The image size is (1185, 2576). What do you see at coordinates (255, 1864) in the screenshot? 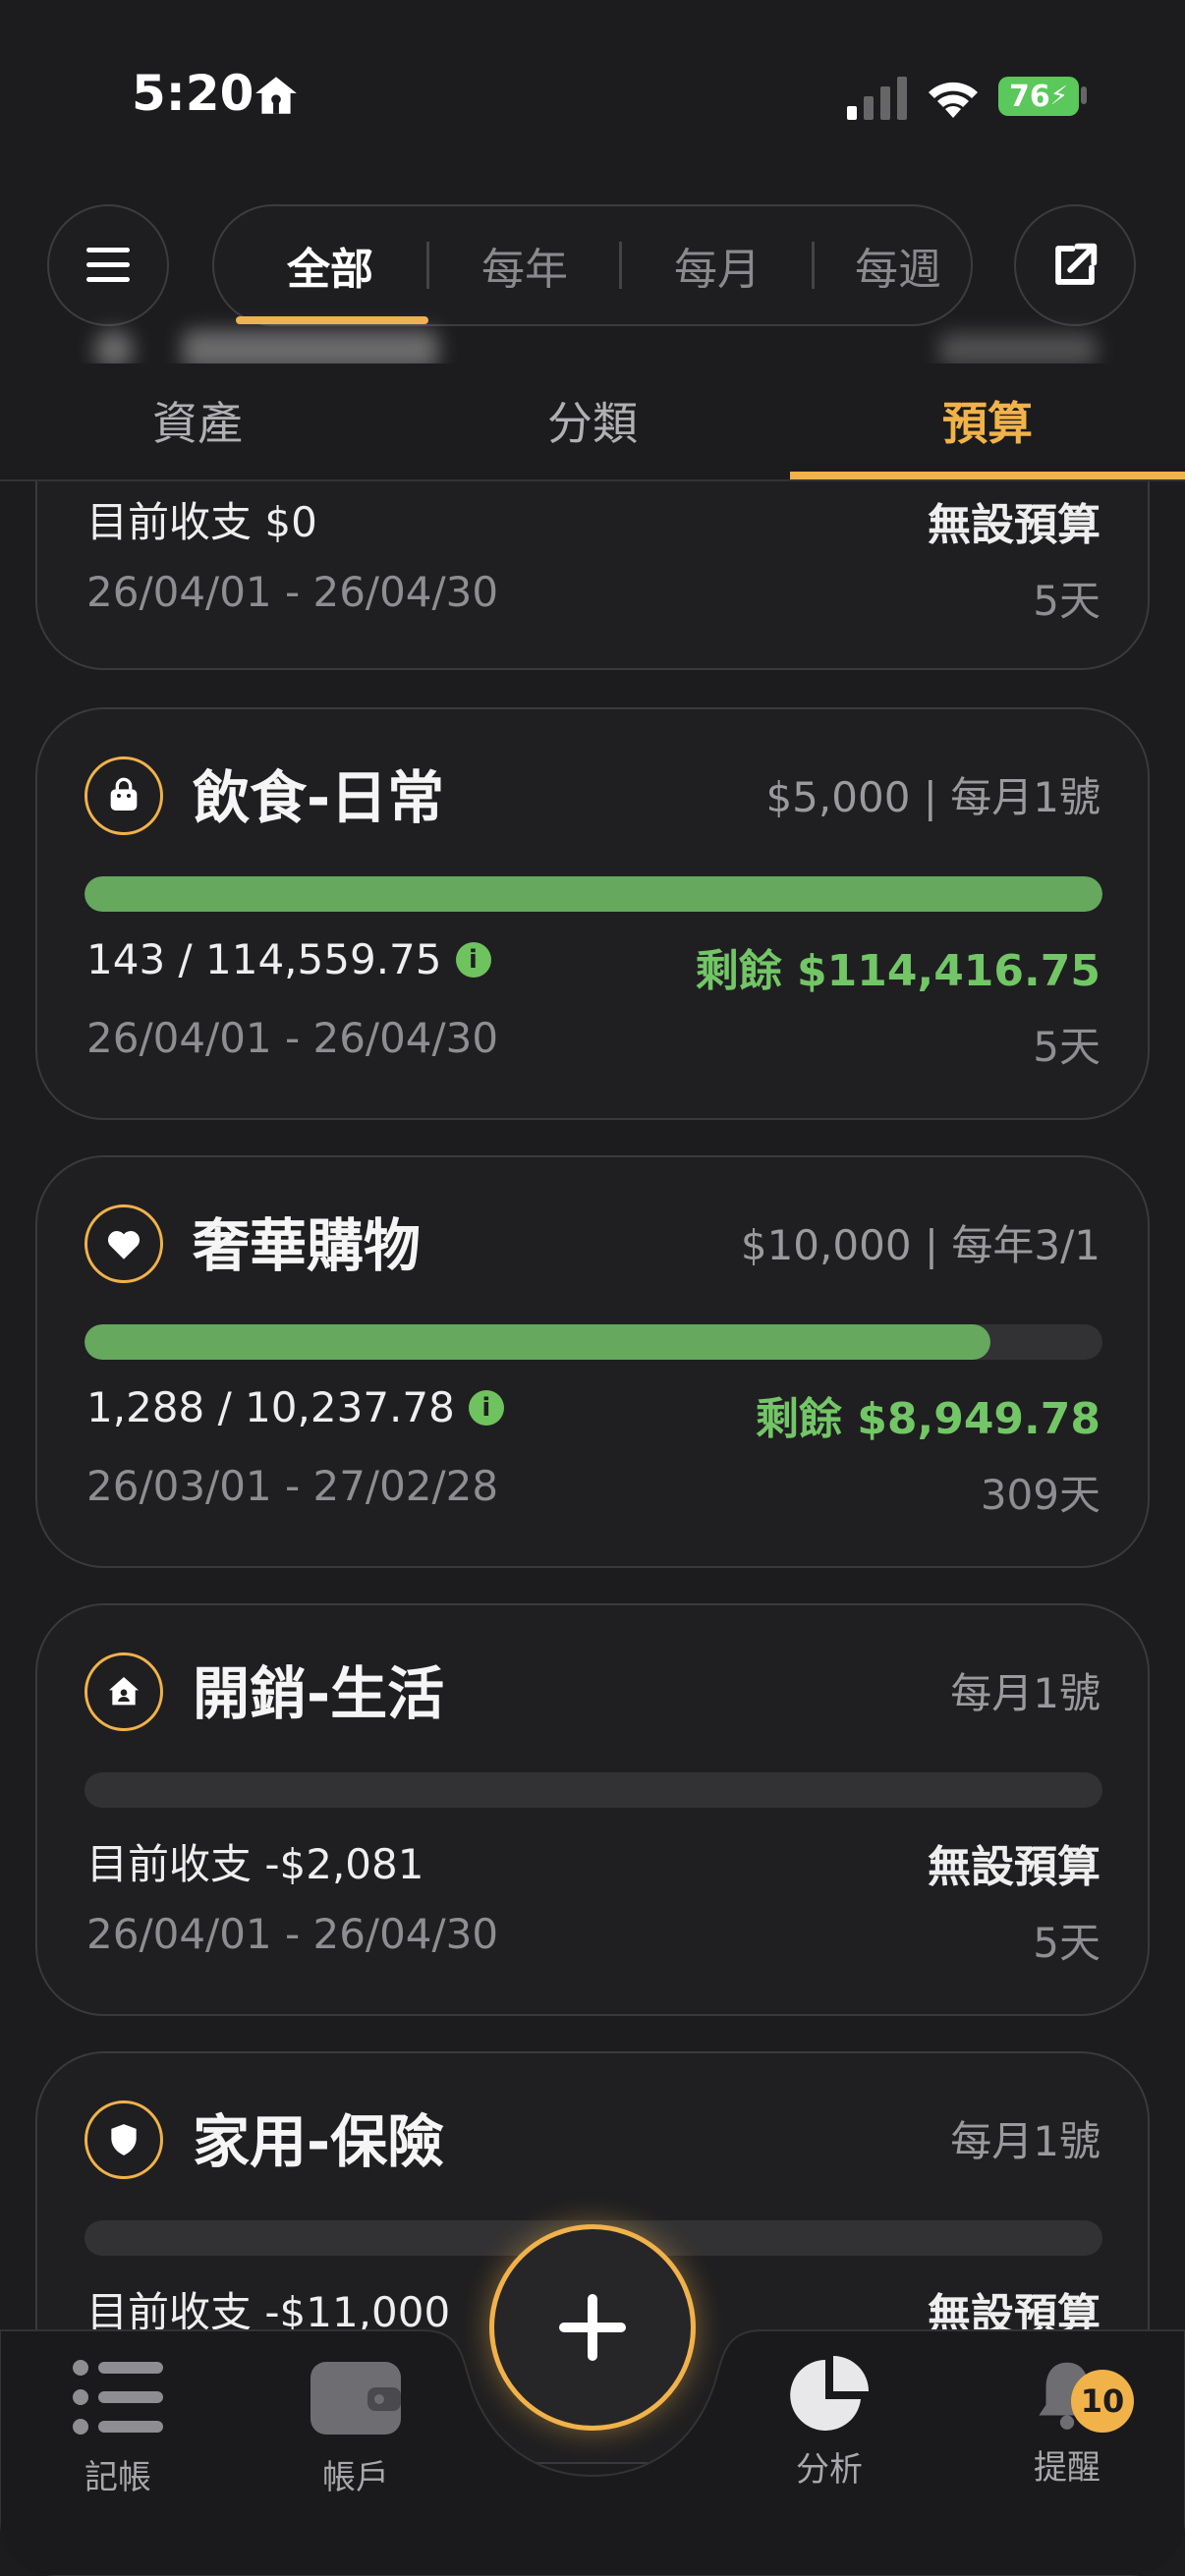
I see `budget-amount: 目前收支 -$2,081` at bounding box center [255, 1864].